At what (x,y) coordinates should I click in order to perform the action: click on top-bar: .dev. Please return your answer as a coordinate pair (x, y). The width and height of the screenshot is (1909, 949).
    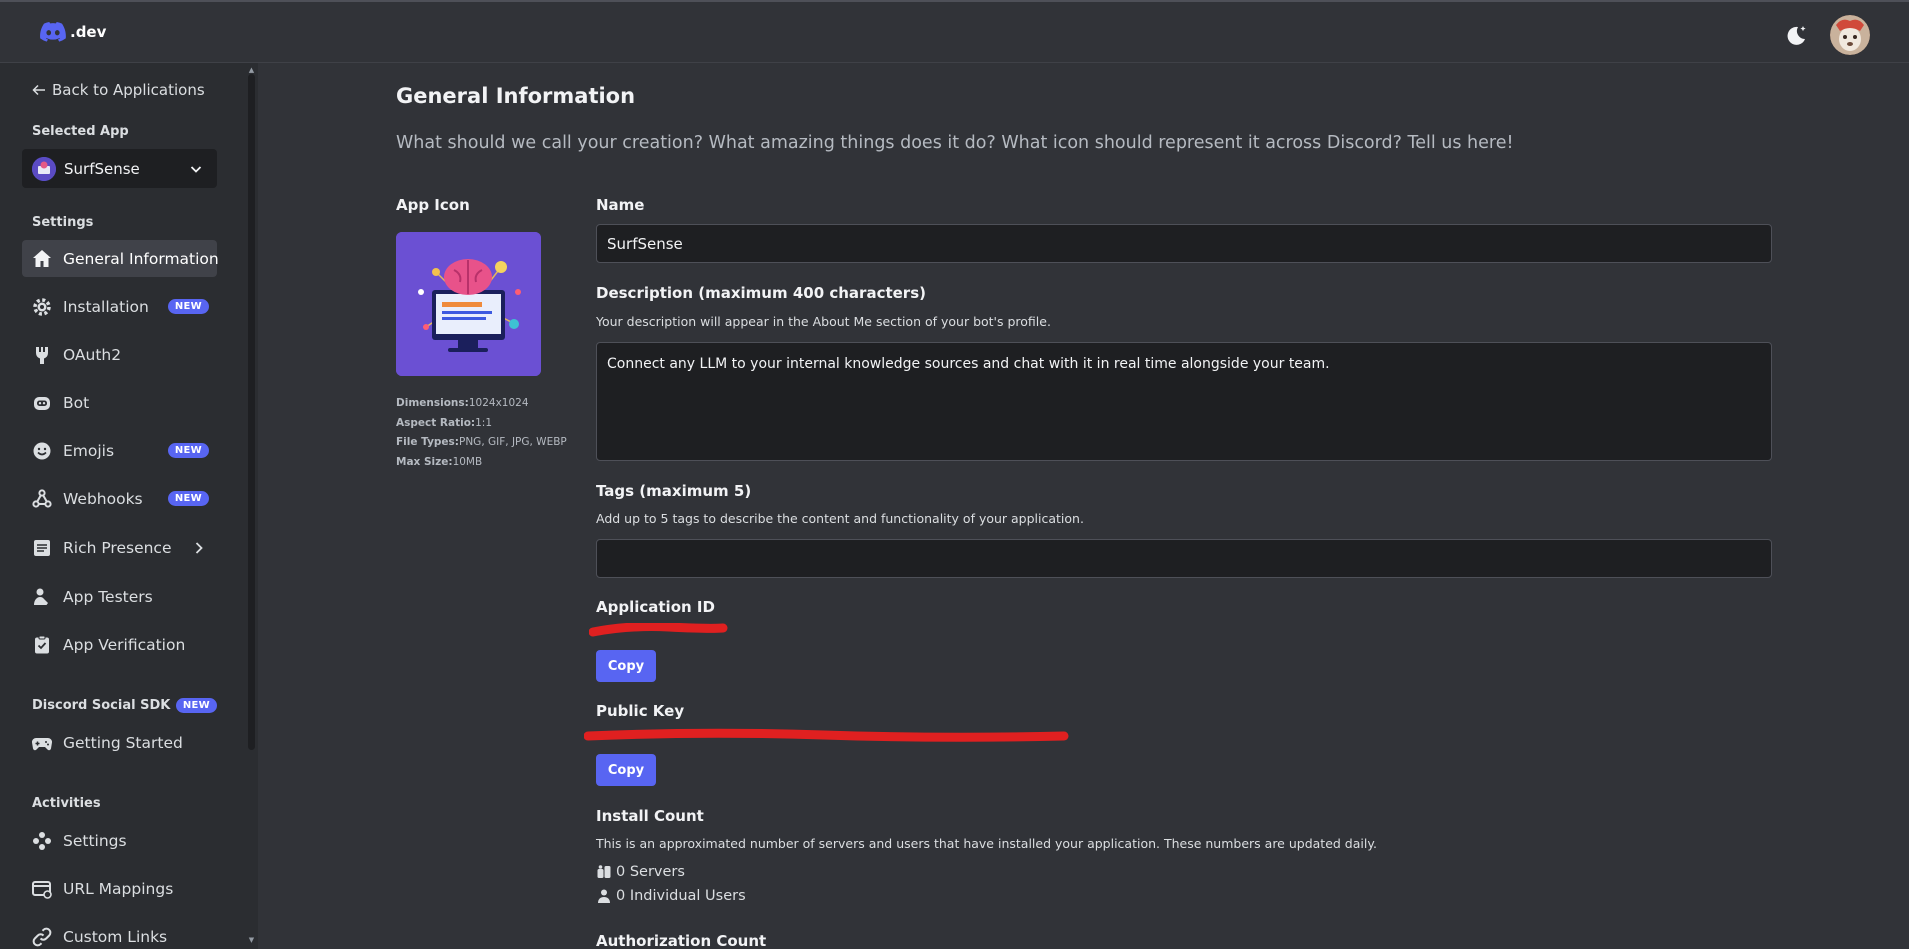
    Looking at the image, I should click on (954, 31).